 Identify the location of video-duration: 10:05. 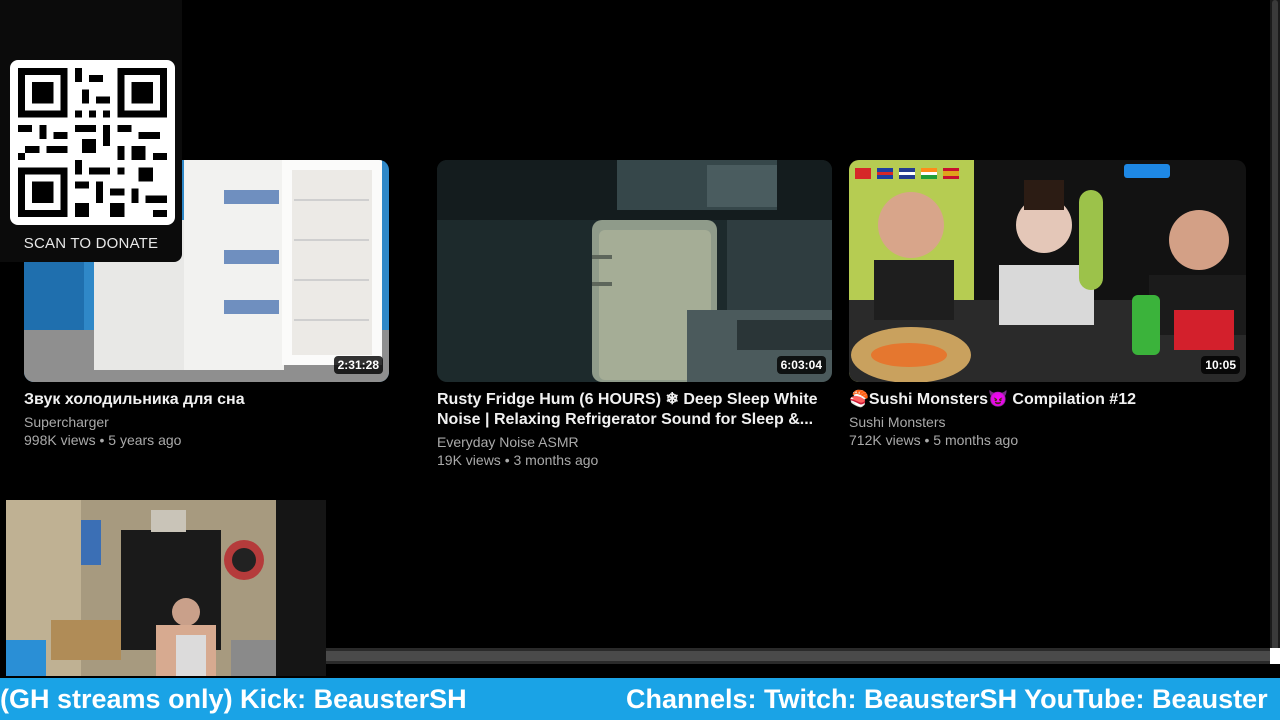
(1220, 365).